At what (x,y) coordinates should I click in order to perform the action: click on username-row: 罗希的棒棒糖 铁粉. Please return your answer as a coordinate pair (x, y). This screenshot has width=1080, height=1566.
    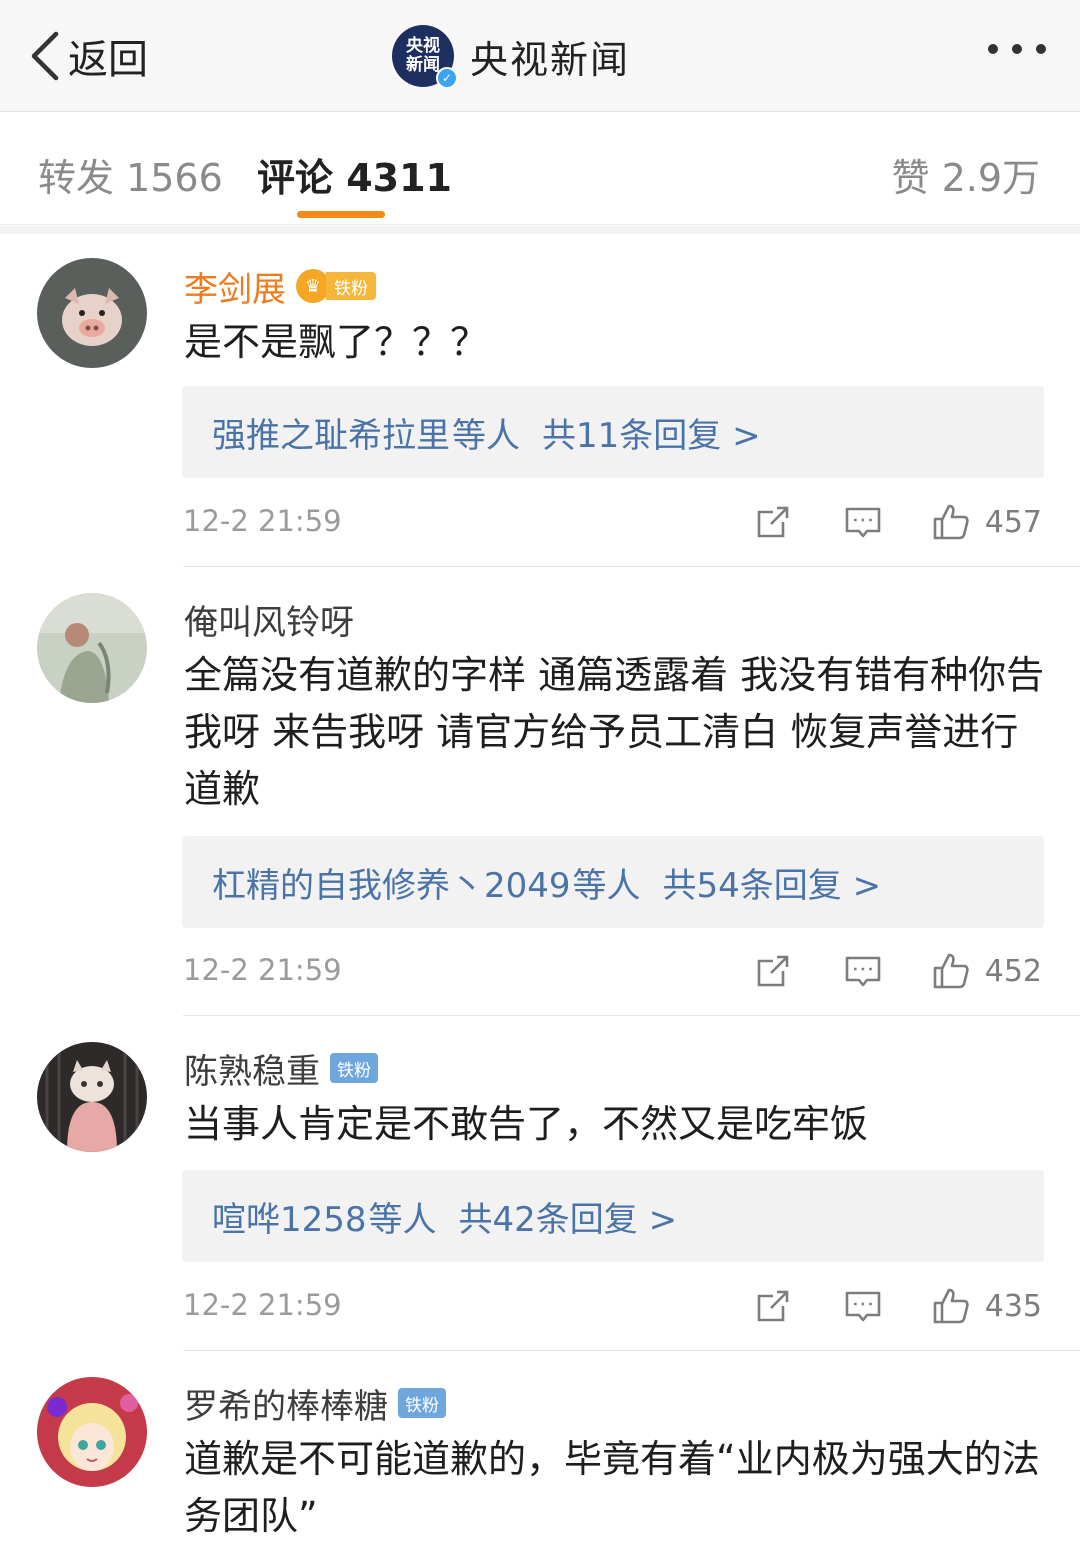
    Looking at the image, I should click on (315, 1403).